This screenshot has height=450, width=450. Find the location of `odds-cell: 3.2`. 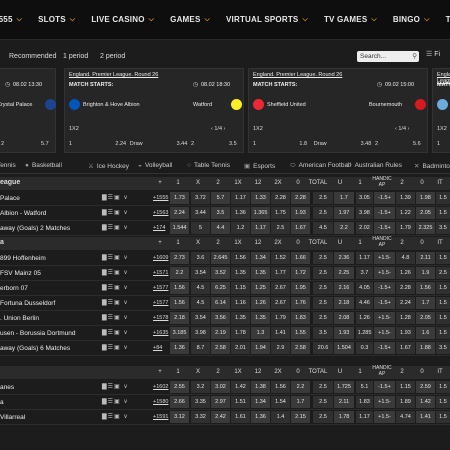

odds-cell: 3.2 is located at coordinates (200, 387).